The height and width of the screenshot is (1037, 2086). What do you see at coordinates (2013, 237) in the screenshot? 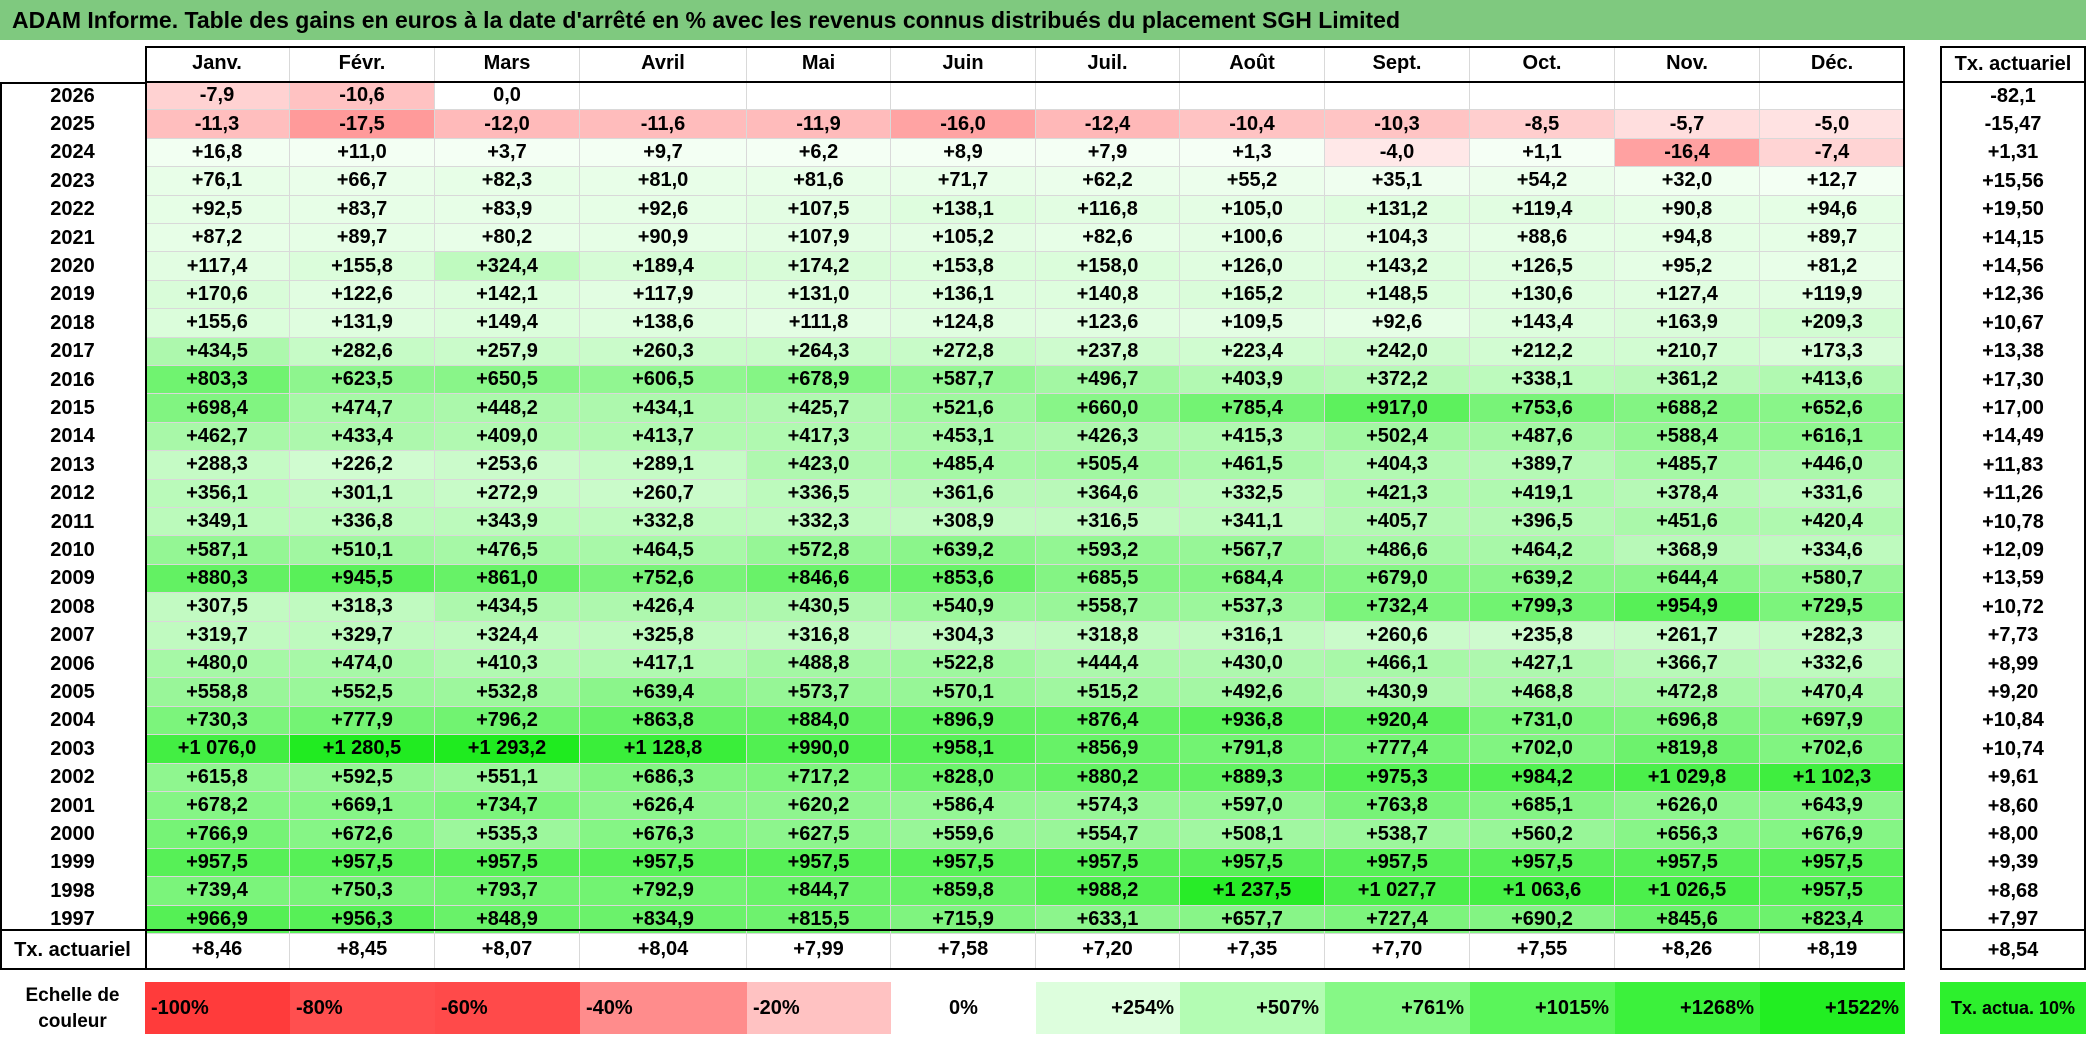
I see `rate-cell: +14,15` at bounding box center [2013, 237].